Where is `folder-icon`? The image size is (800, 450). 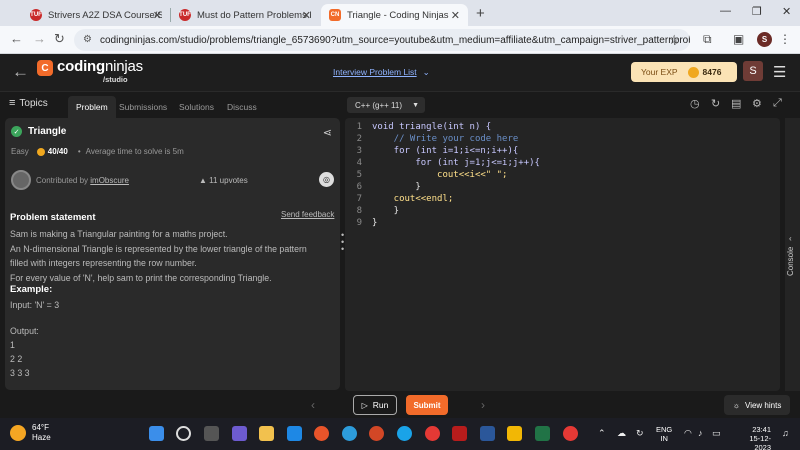
folder-icon is located at coordinates (514, 433).